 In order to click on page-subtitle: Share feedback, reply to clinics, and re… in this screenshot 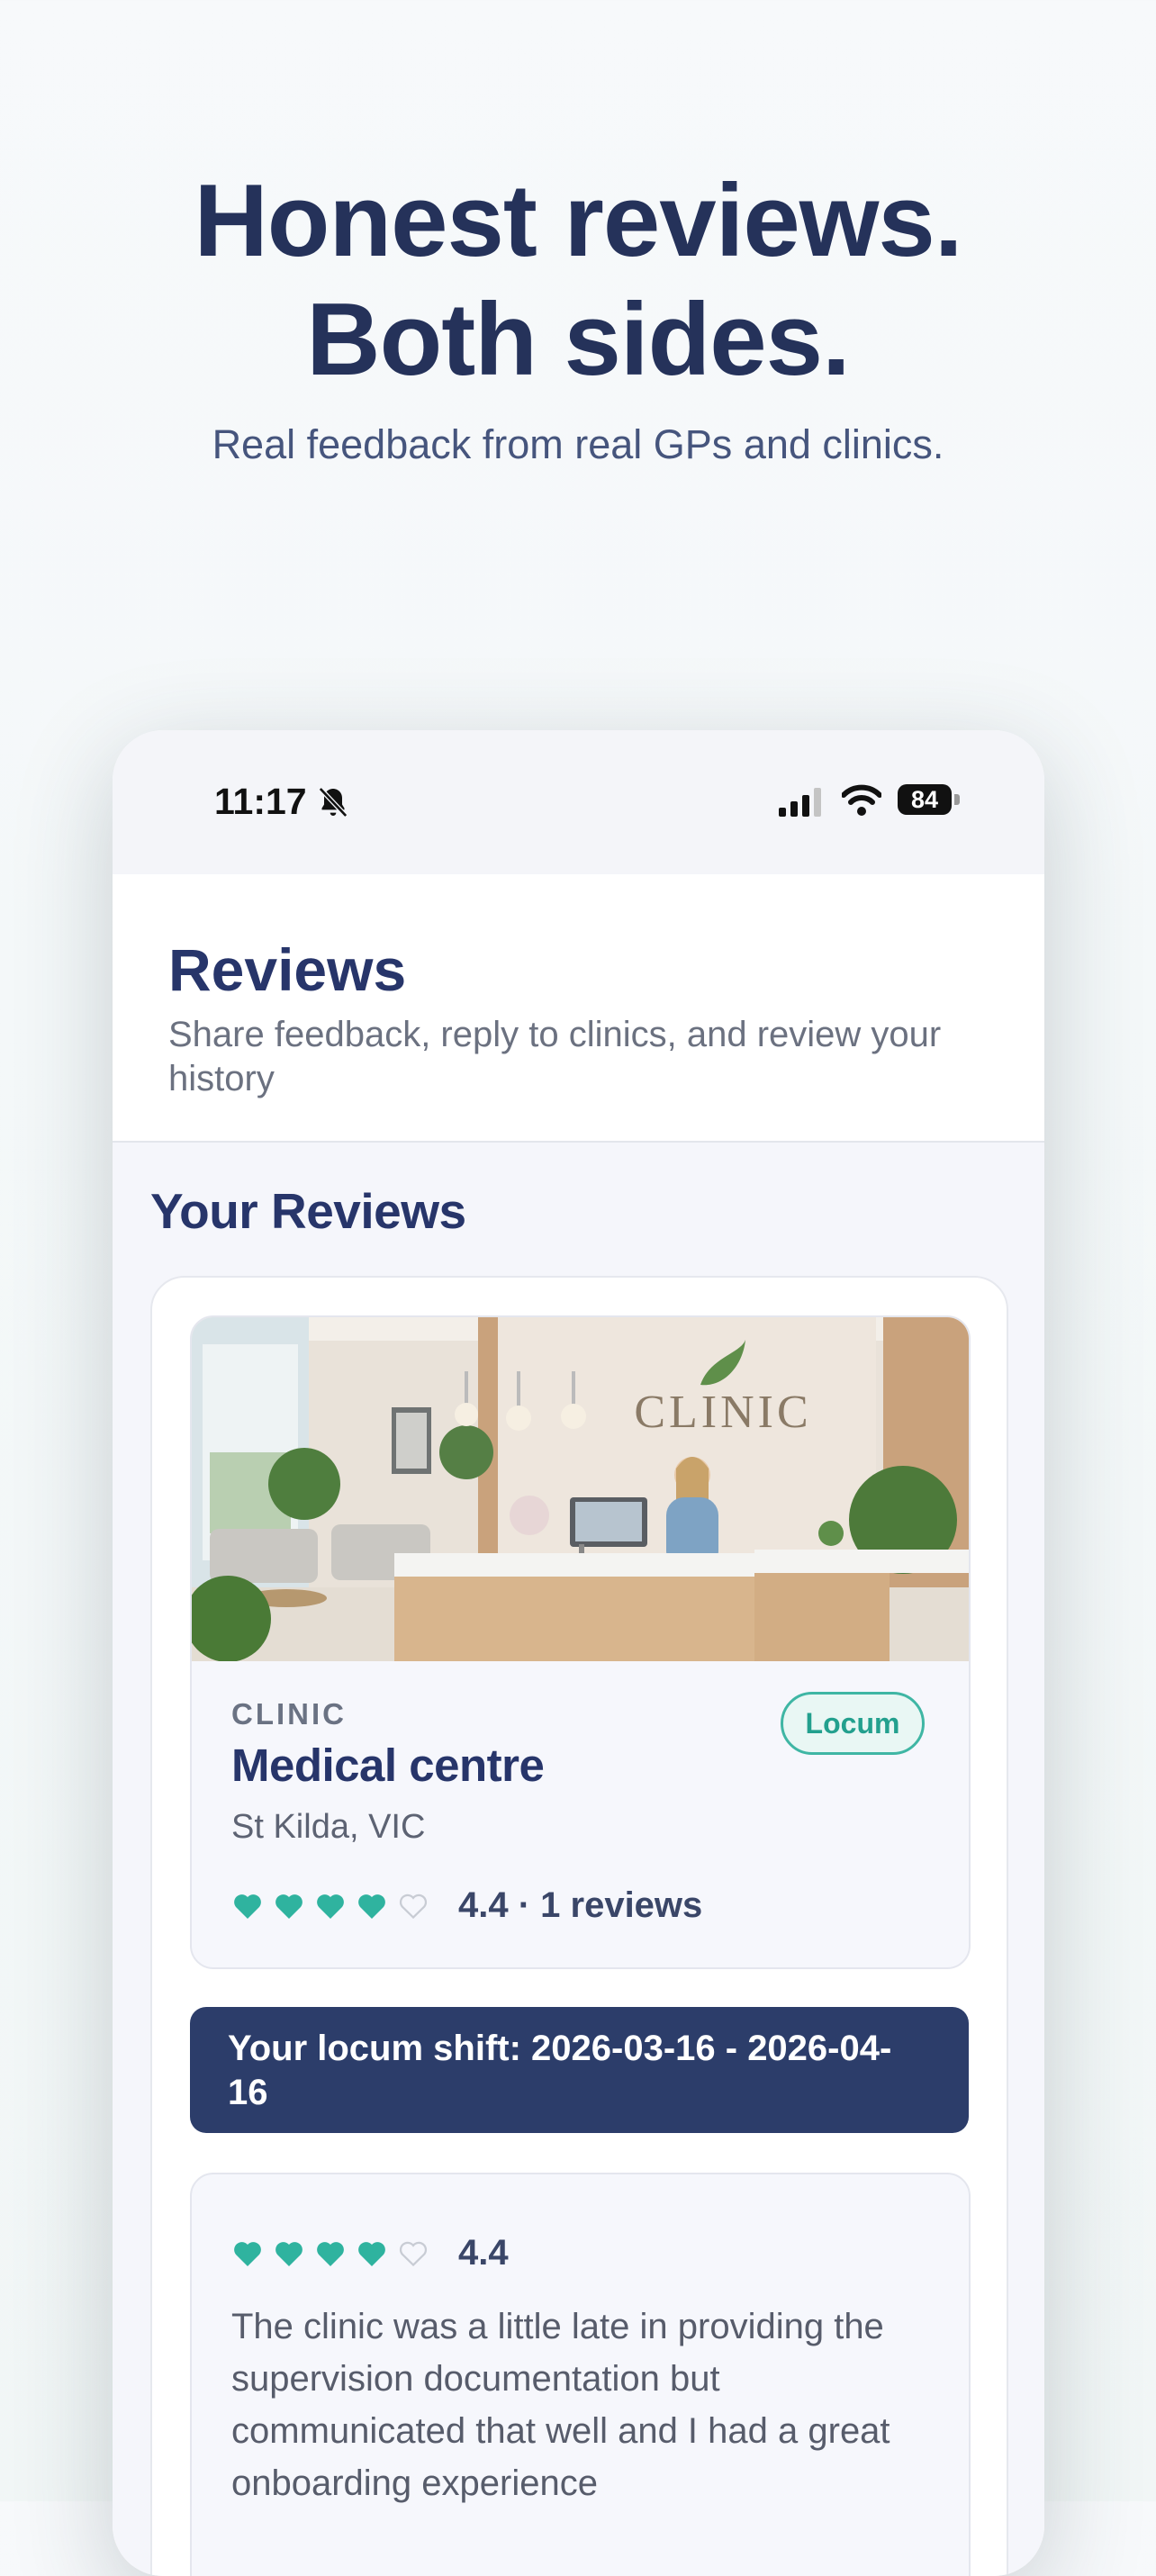, I will do `click(555, 1056)`.